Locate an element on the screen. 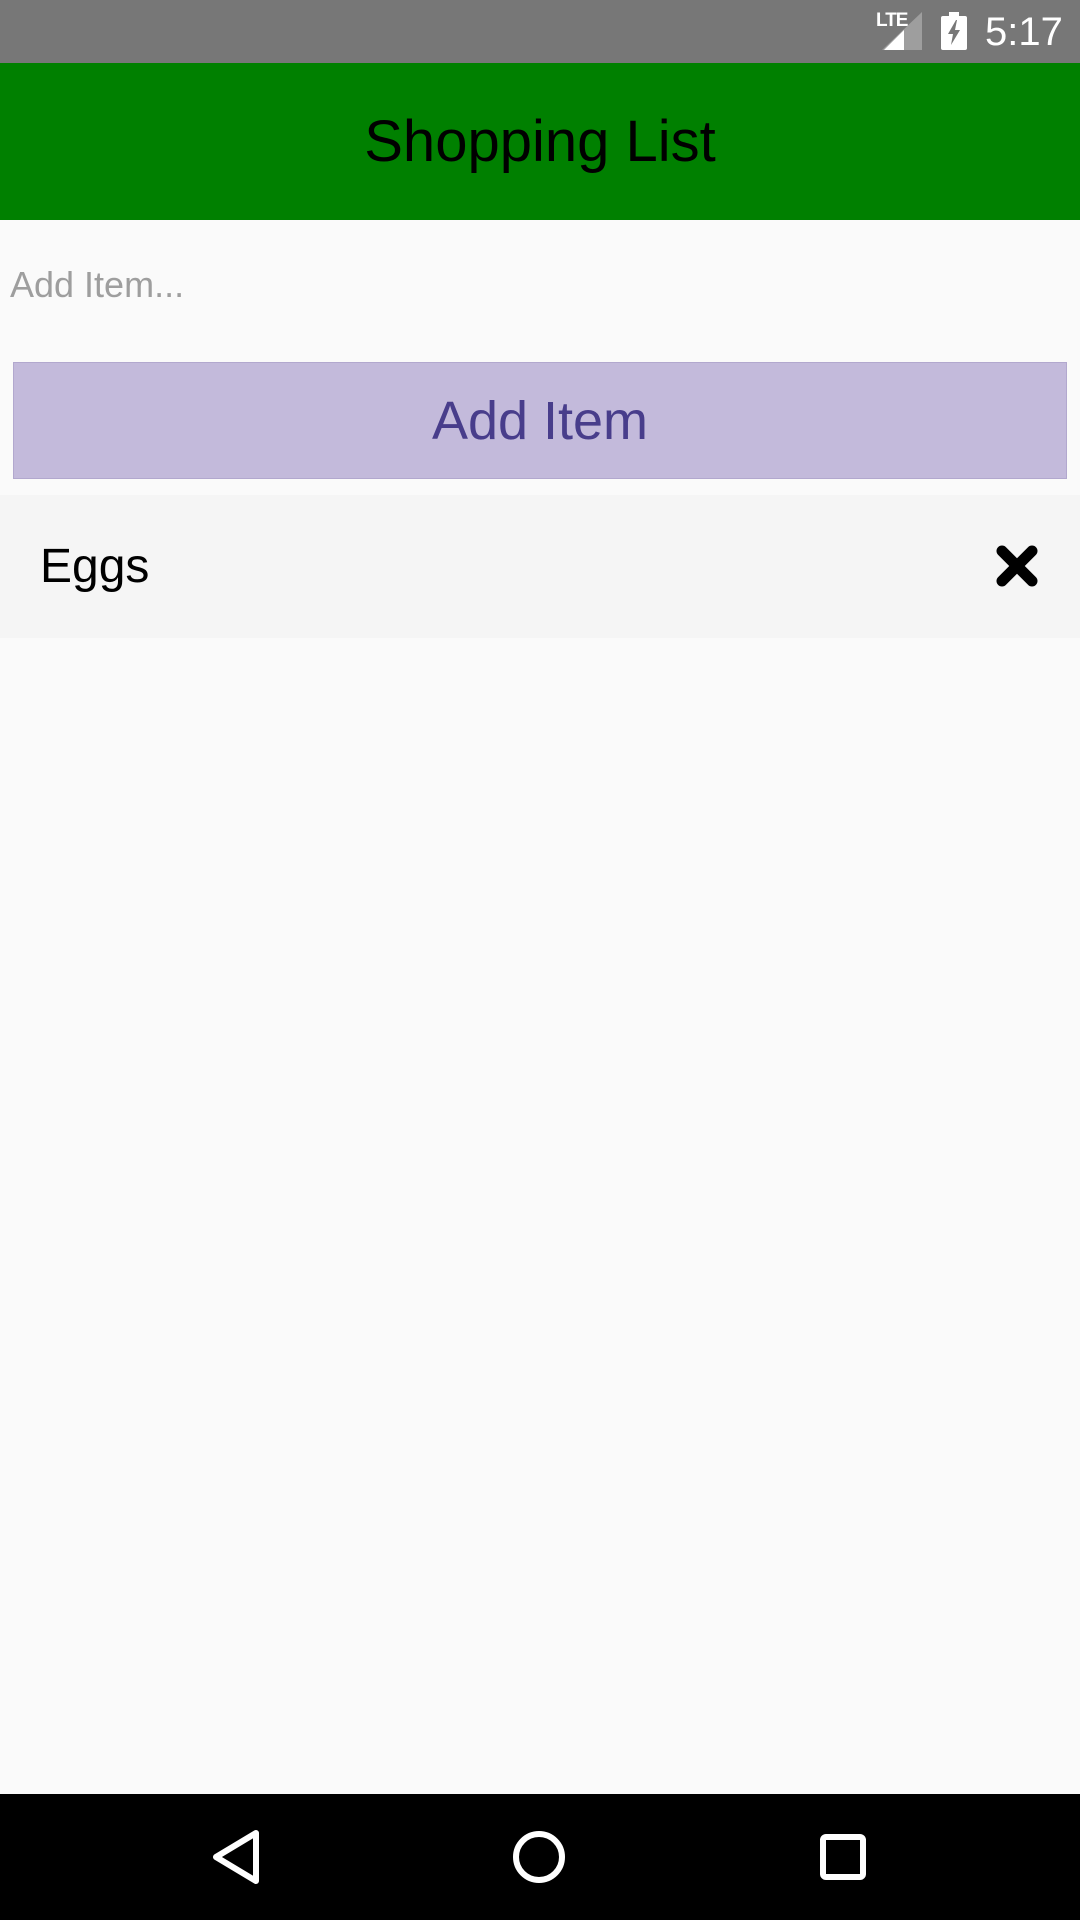 The height and width of the screenshot is (1920, 1080). page-title: Shopping List is located at coordinates (540, 141).